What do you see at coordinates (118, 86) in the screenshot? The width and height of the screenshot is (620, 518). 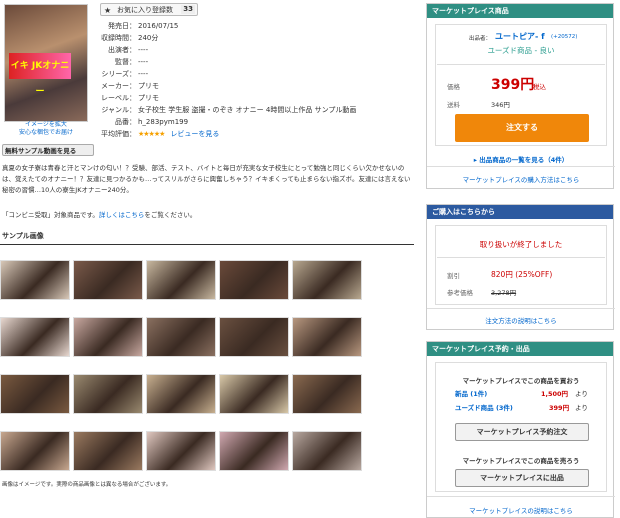 I see `spec-key: メーカー：` at bounding box center [118, 86].